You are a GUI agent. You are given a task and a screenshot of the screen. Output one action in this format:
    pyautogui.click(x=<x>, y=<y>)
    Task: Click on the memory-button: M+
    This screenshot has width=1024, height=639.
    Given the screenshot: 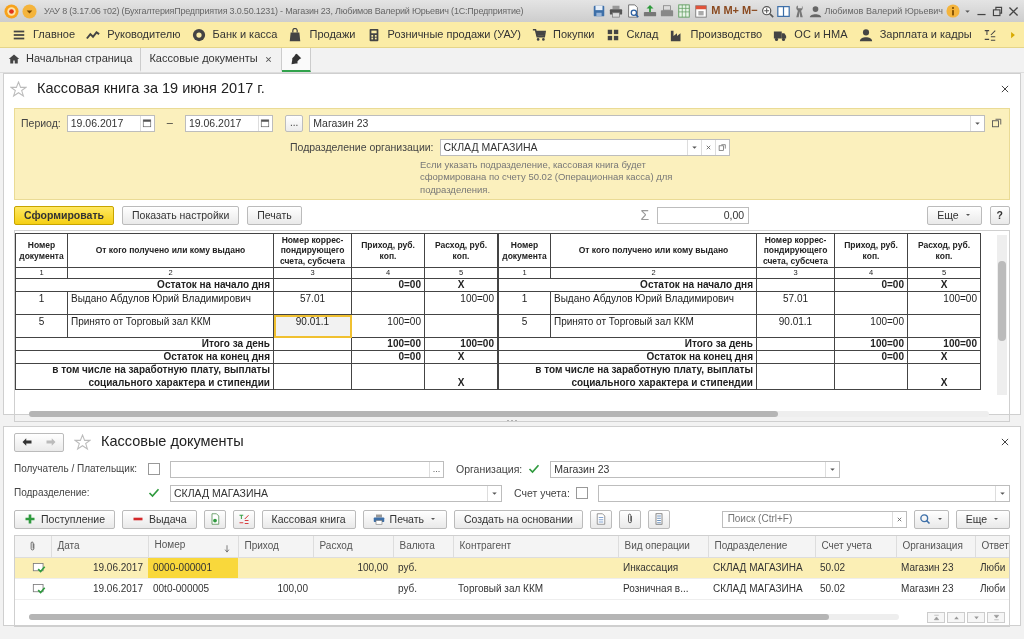 What is the action you would take?
    pyautogui.click(x=731, y=11)
    